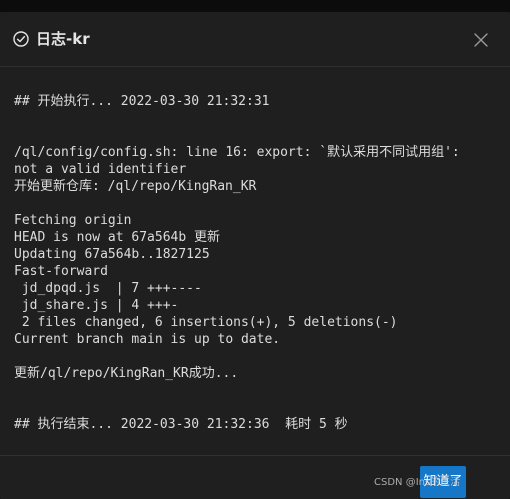  What do you see at coordinates (417, 482) in the screenshot?
I see `watermark: CSDN @Ins的生活` at bounding box center [417, 482].